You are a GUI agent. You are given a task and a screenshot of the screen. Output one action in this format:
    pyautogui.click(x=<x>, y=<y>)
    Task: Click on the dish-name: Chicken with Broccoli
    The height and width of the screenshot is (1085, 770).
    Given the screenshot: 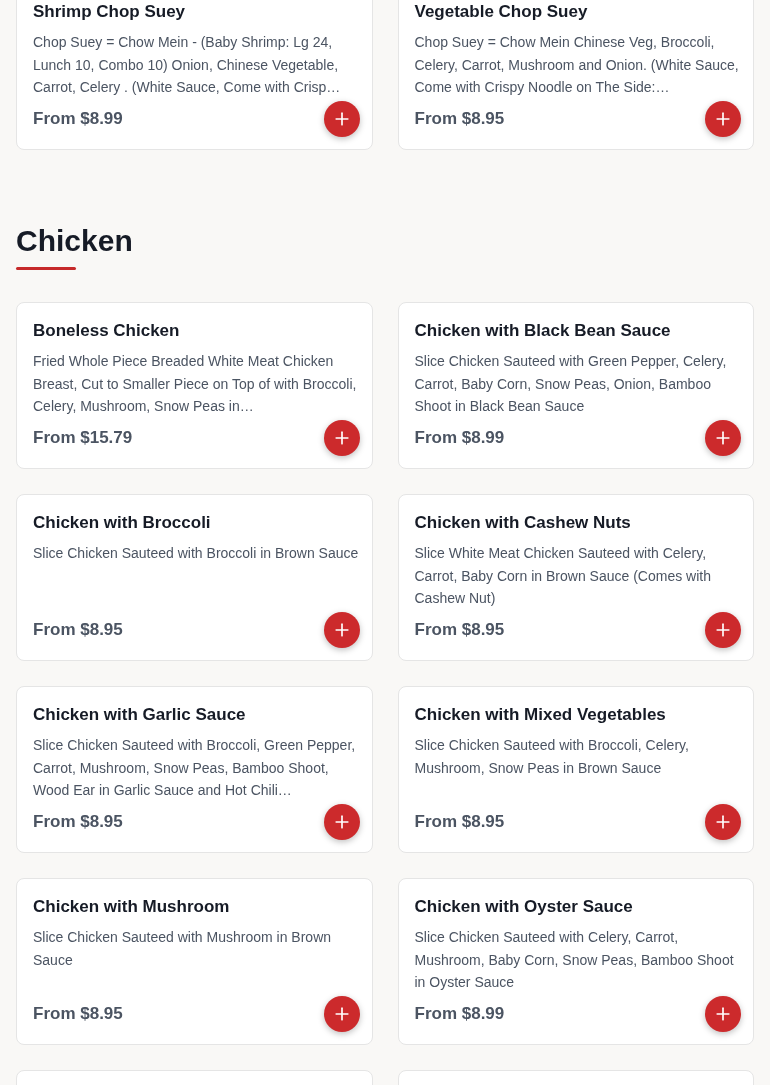 What is the action you would take?
    pyautogui.click(x=122, y=523)
    